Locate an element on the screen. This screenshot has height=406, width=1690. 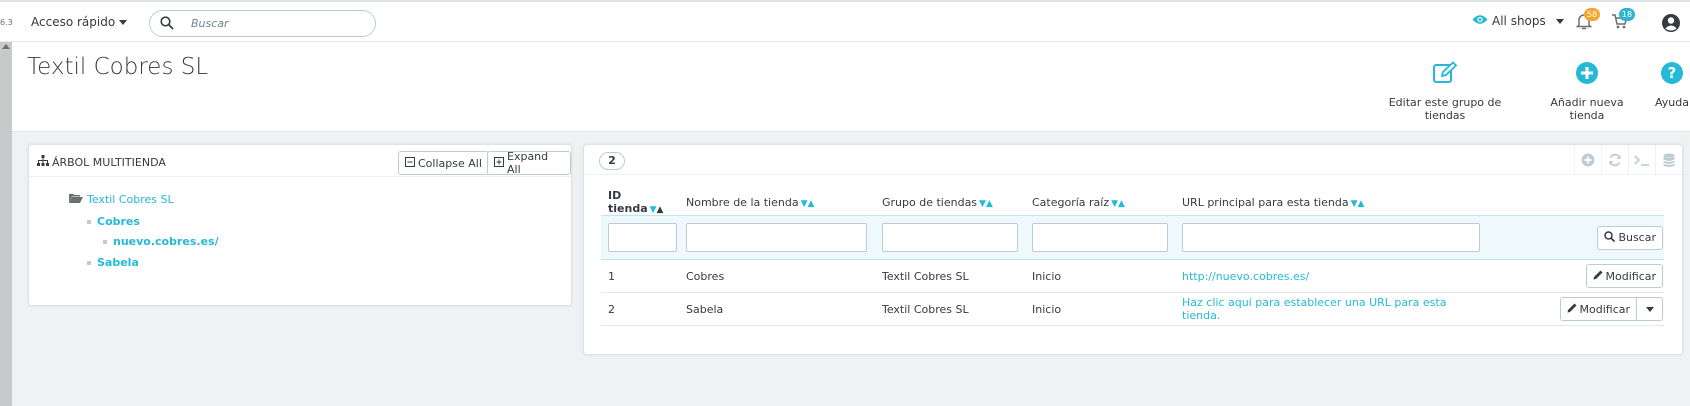
search-icon is located at coordinates (1610, 237).